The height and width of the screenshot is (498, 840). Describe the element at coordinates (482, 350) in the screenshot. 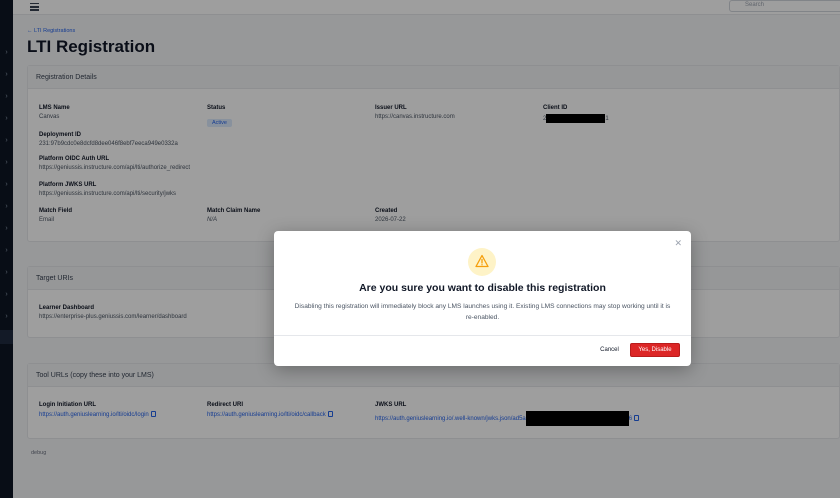

I see `modal-footer: Cancel Yes, Disable` at that location.